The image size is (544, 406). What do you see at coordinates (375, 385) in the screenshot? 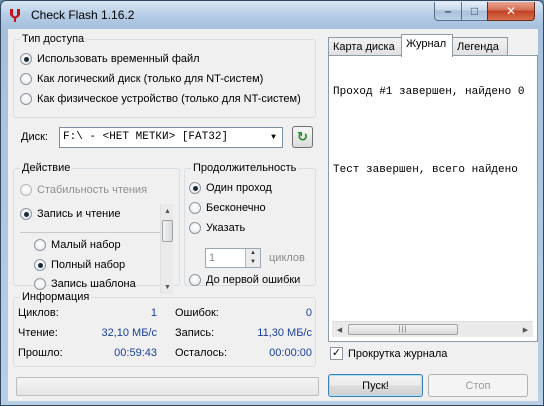
I see `start-button: Пуск!` at bounding box center [375, 385].